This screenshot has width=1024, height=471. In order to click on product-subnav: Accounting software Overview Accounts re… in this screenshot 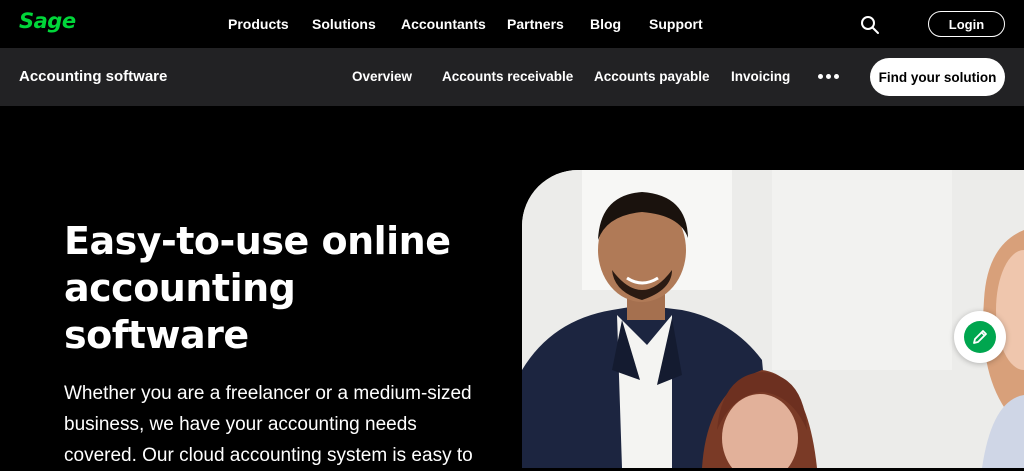, I will do `click(512, 77)`.